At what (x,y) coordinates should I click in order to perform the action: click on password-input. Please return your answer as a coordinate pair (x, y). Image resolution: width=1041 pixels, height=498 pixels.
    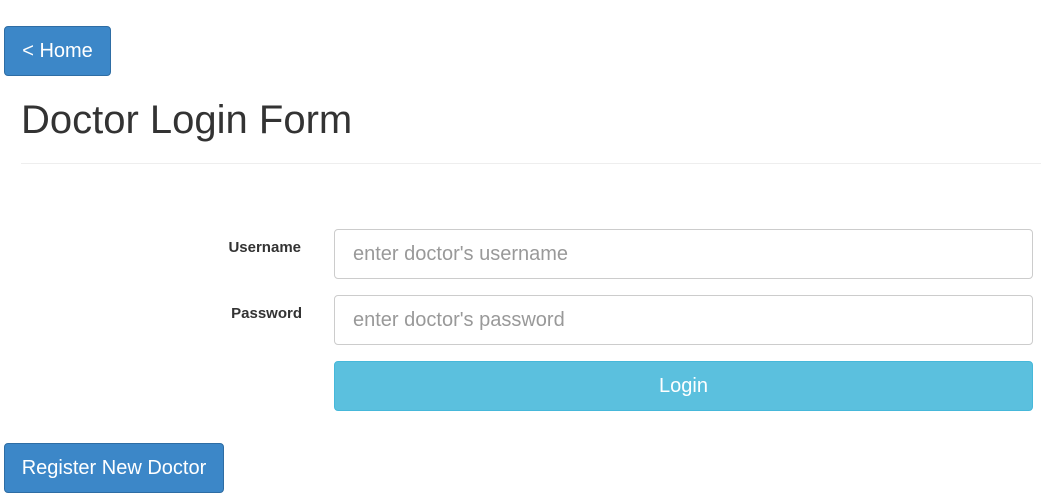
    Looking at the image, I should click on (683, 320).